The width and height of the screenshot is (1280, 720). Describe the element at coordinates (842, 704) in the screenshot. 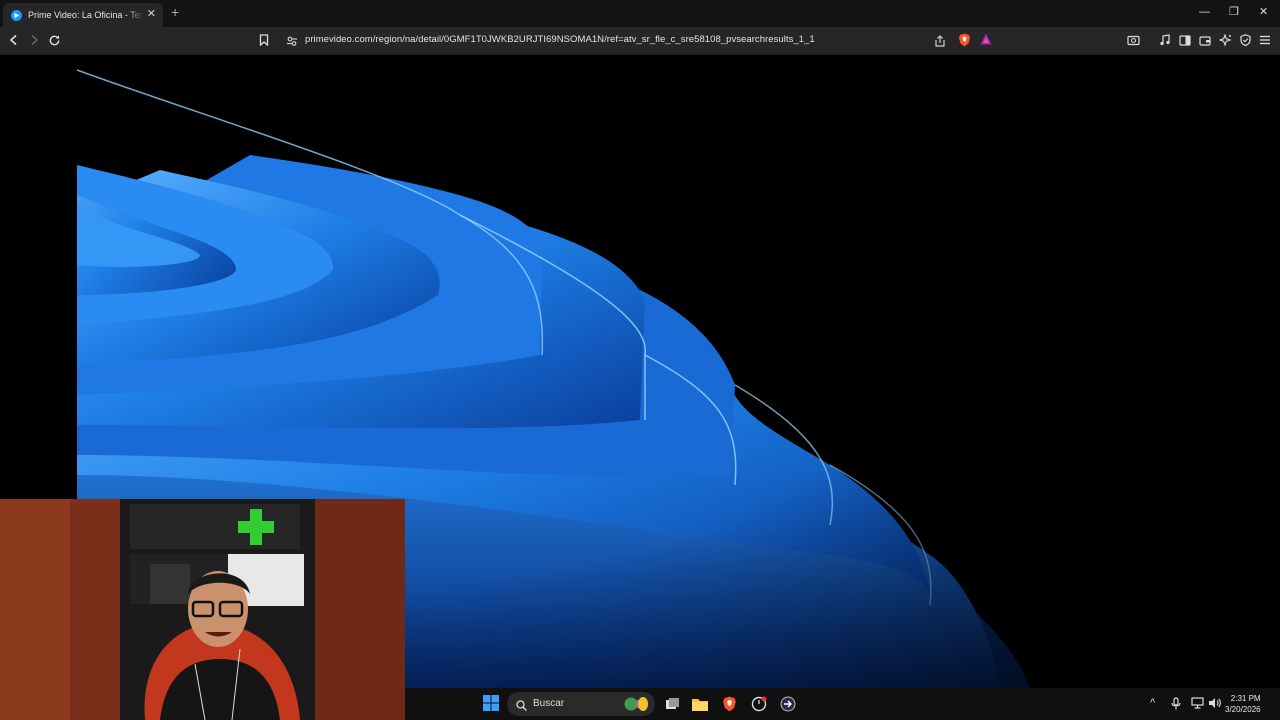

I see `windows-taskbar: Buscar ^ 2:31 PM 3/20/2026` at that location.